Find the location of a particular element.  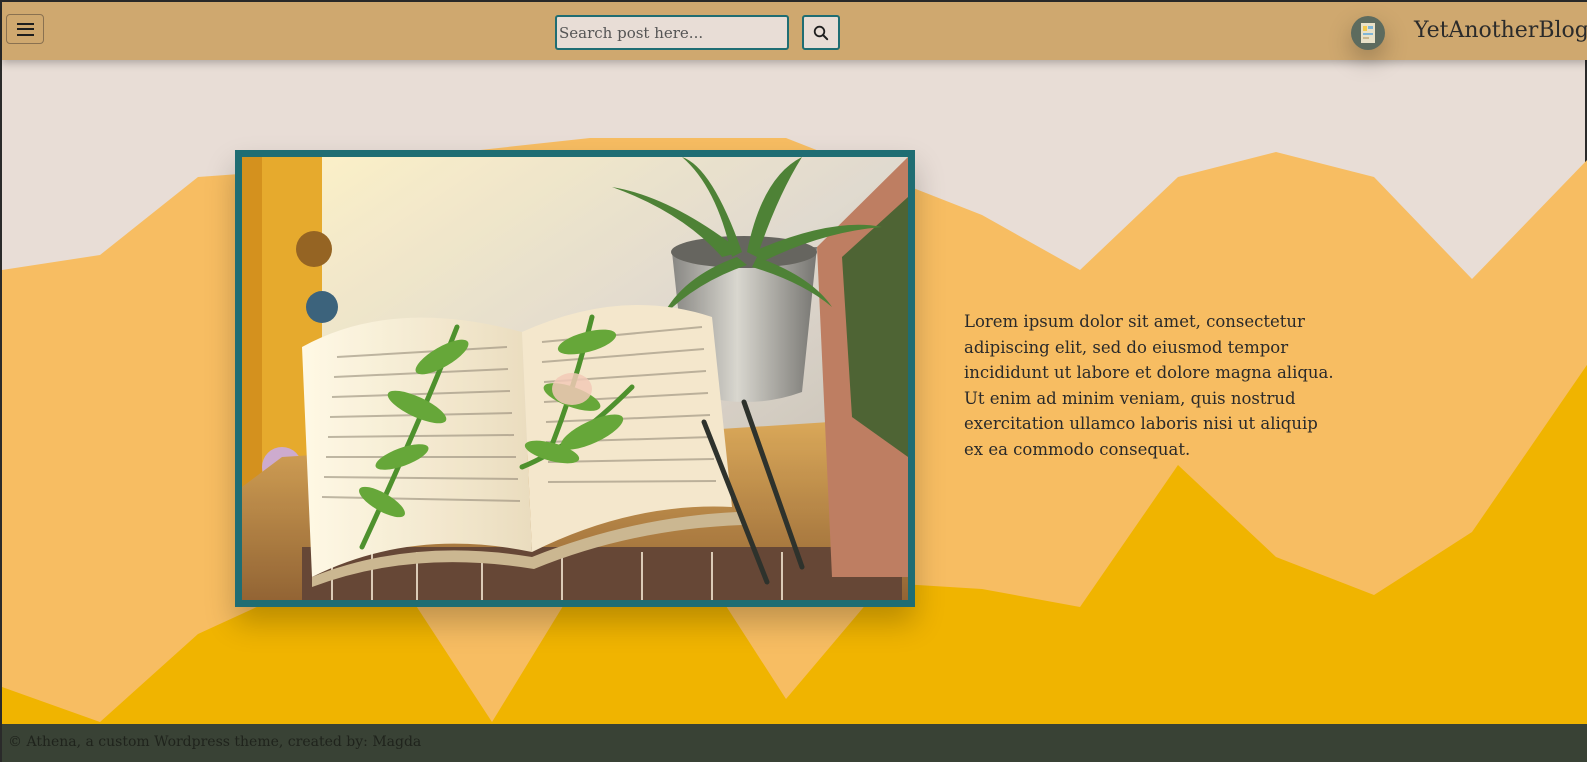

menu-button is located at coordinates (25, 29).